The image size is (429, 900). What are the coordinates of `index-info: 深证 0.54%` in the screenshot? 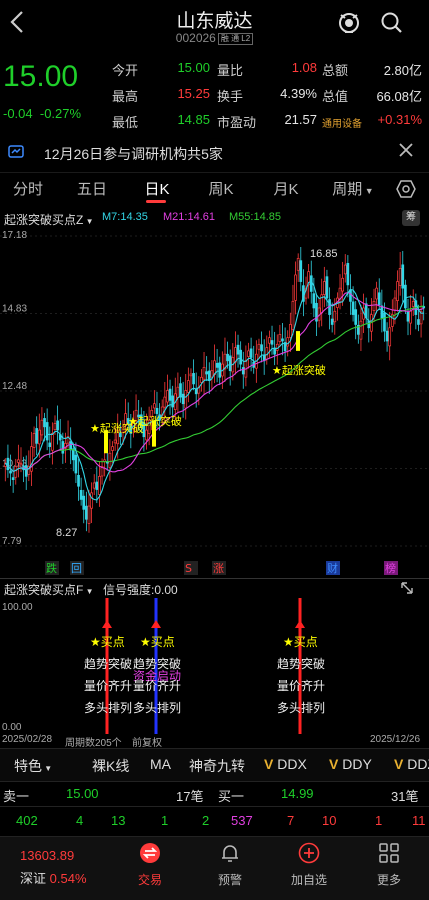 It's located at (53, 877).